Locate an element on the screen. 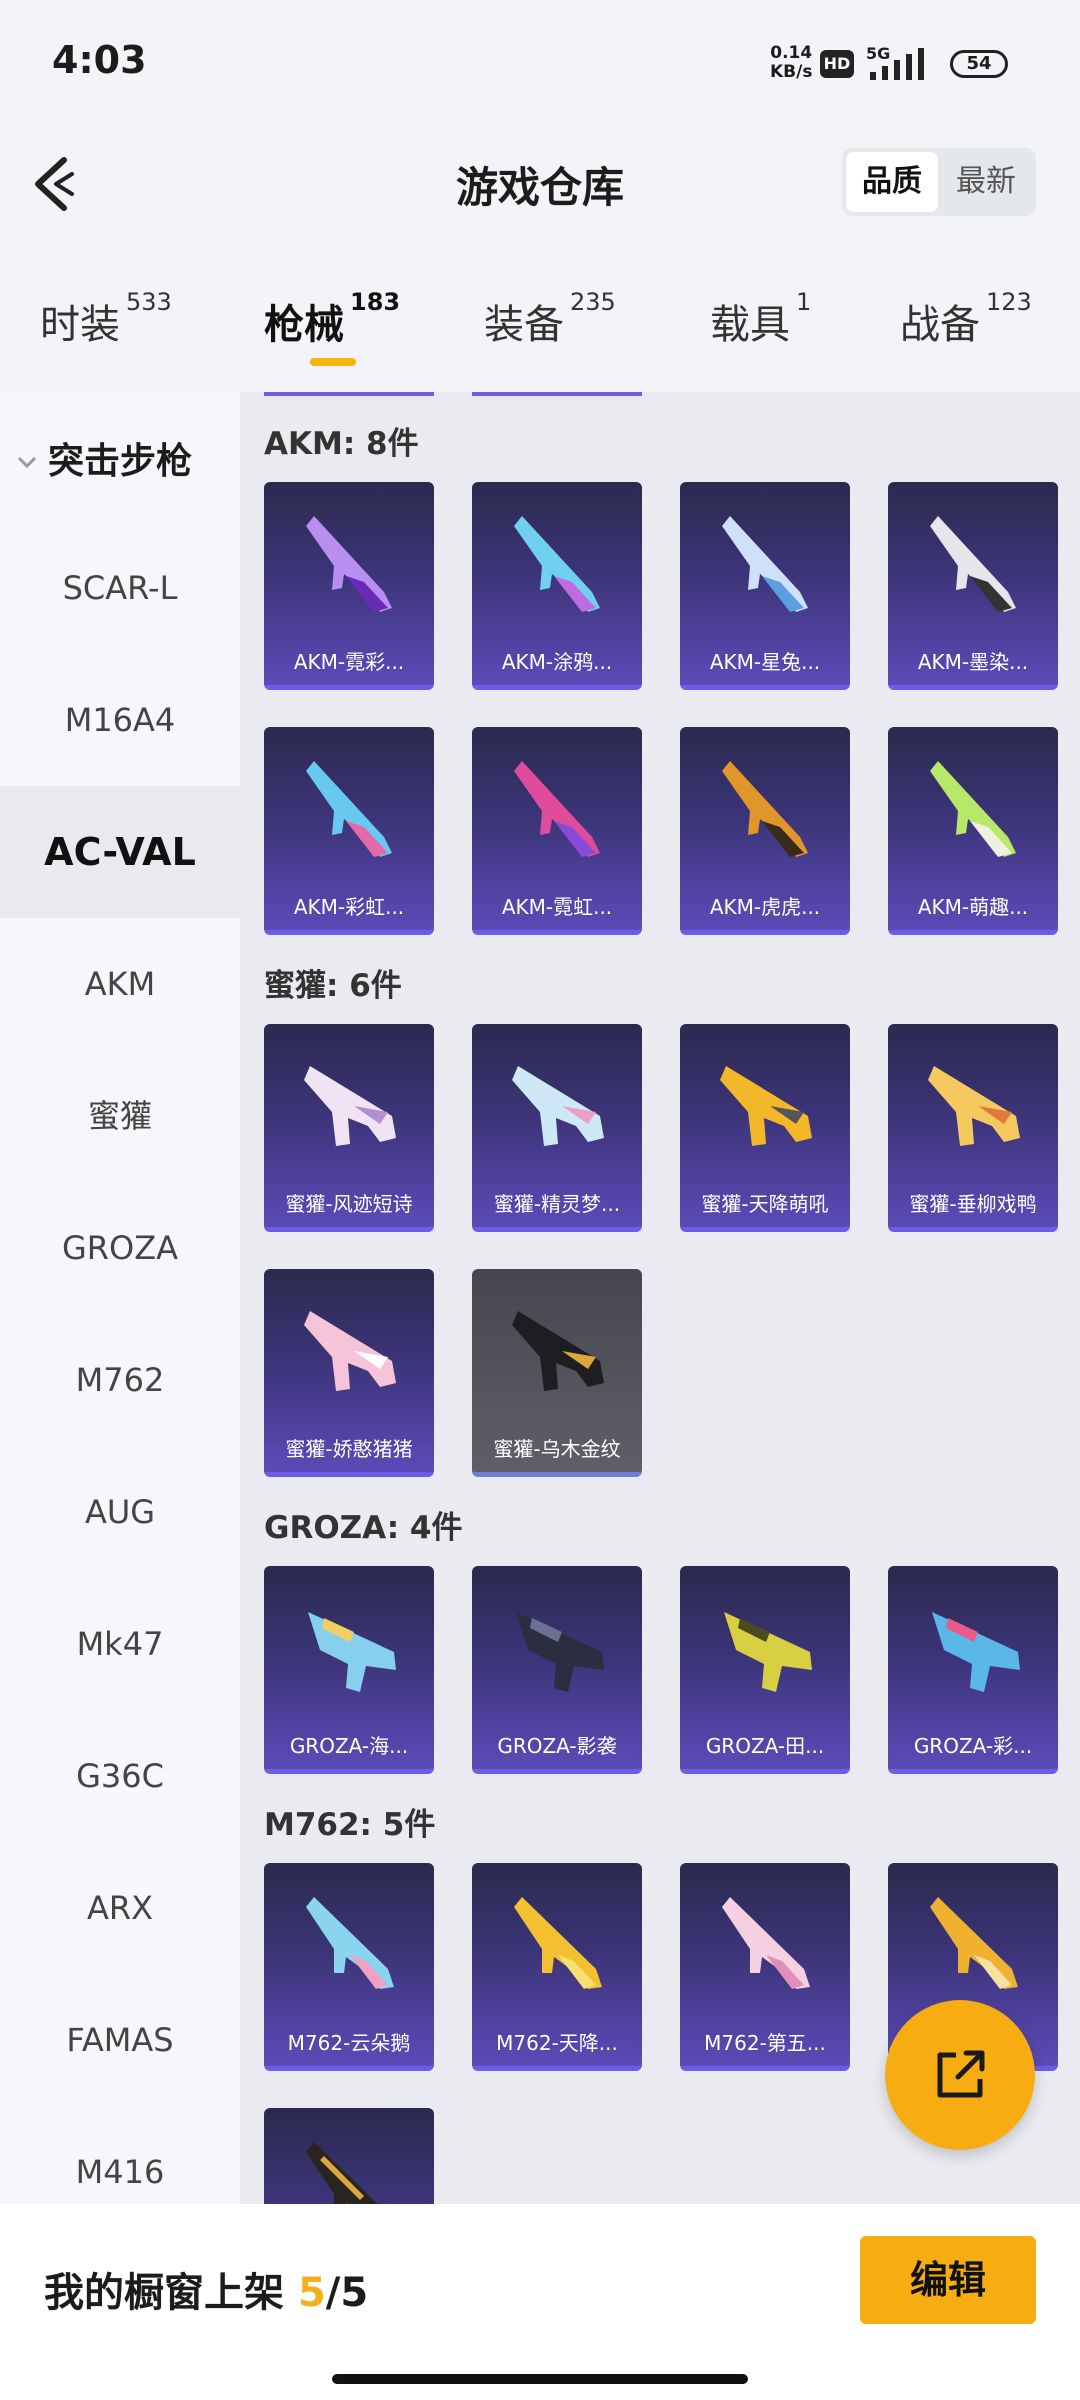 The image size is (1080, 2400). sidebar-item-arx: ARX is located at coordinates (120, 1908).